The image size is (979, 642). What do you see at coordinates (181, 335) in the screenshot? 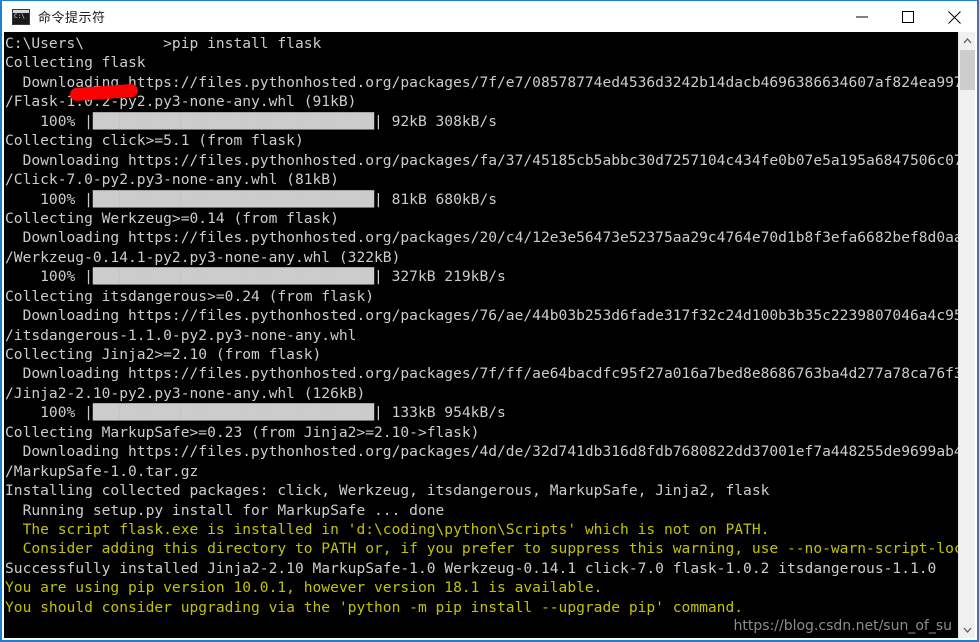
I see `terminal-line: /itsdangerous-1.1.0-py2.py3-none-any.whl` at bounding box center [181, 335].